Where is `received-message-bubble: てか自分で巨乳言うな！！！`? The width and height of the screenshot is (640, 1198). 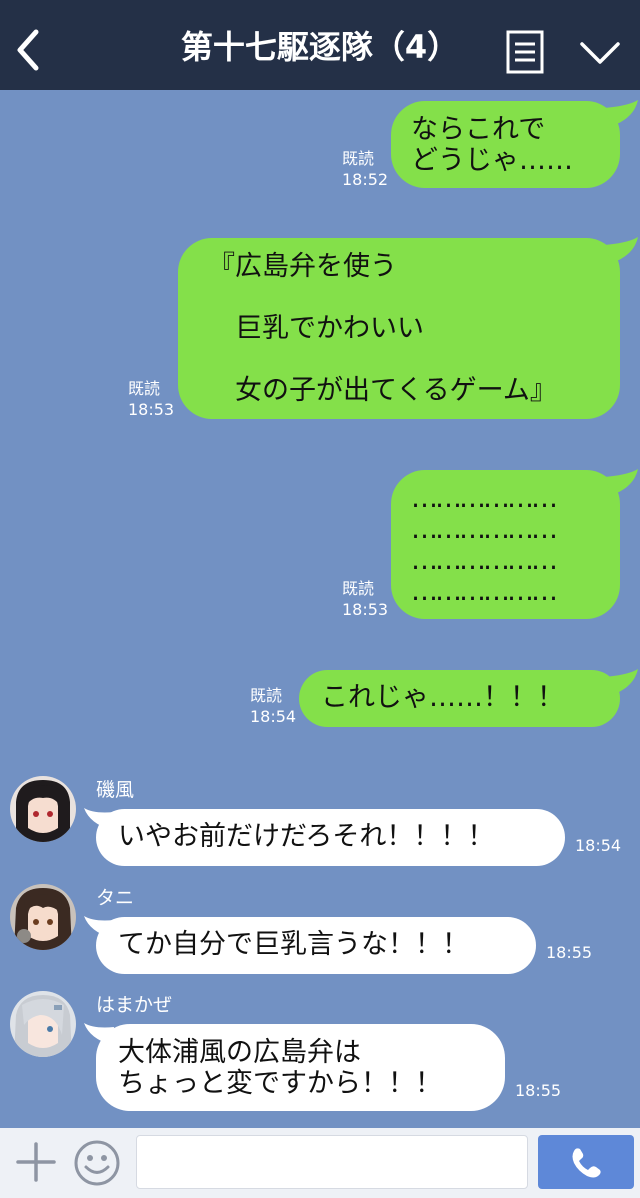
received-message-bubble: てか自分で巨乳言うな！！！ is located at coordinates (316, 945).